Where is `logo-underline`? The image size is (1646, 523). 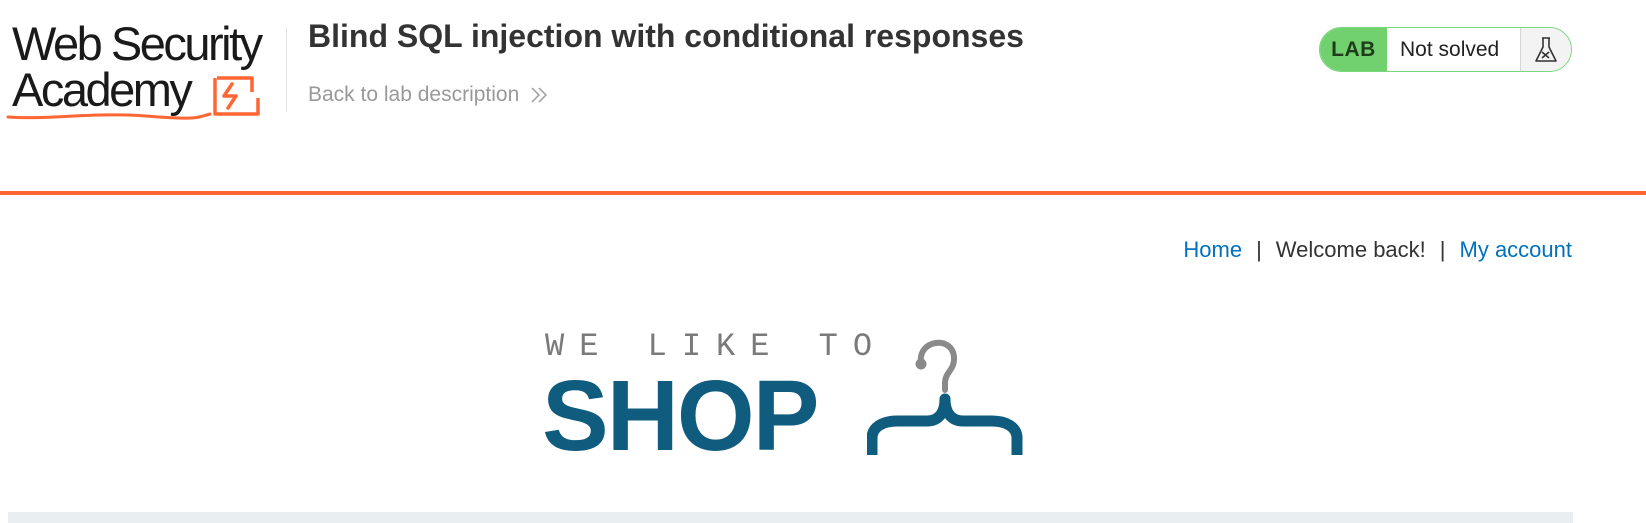
logo-underline is located at coordinates (109, 116).